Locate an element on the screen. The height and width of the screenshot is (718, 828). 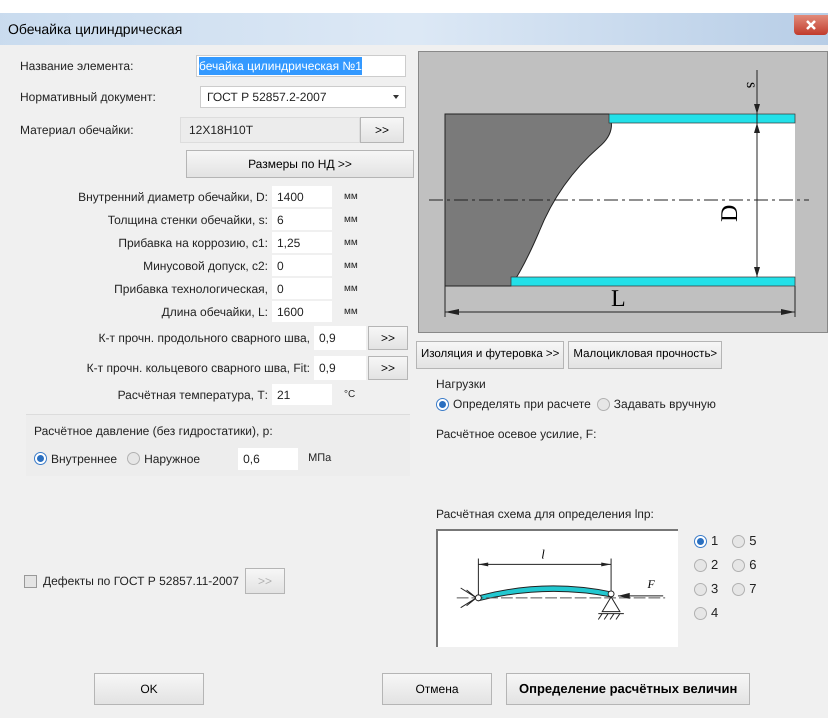
unit-label: МПа is located at coordinates (320, 458).